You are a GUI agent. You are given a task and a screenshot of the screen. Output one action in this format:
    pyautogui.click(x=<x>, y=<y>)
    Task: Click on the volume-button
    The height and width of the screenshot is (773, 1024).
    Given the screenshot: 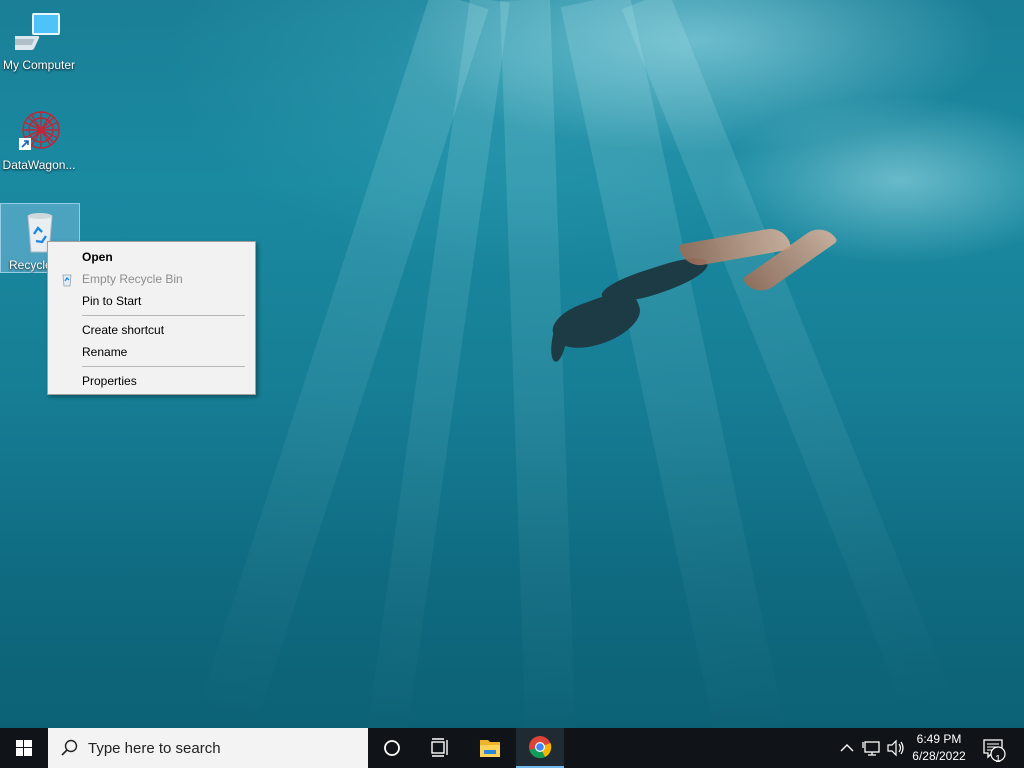 What is the action you would take?
    pyautogui.click(x=896, y=748)
    